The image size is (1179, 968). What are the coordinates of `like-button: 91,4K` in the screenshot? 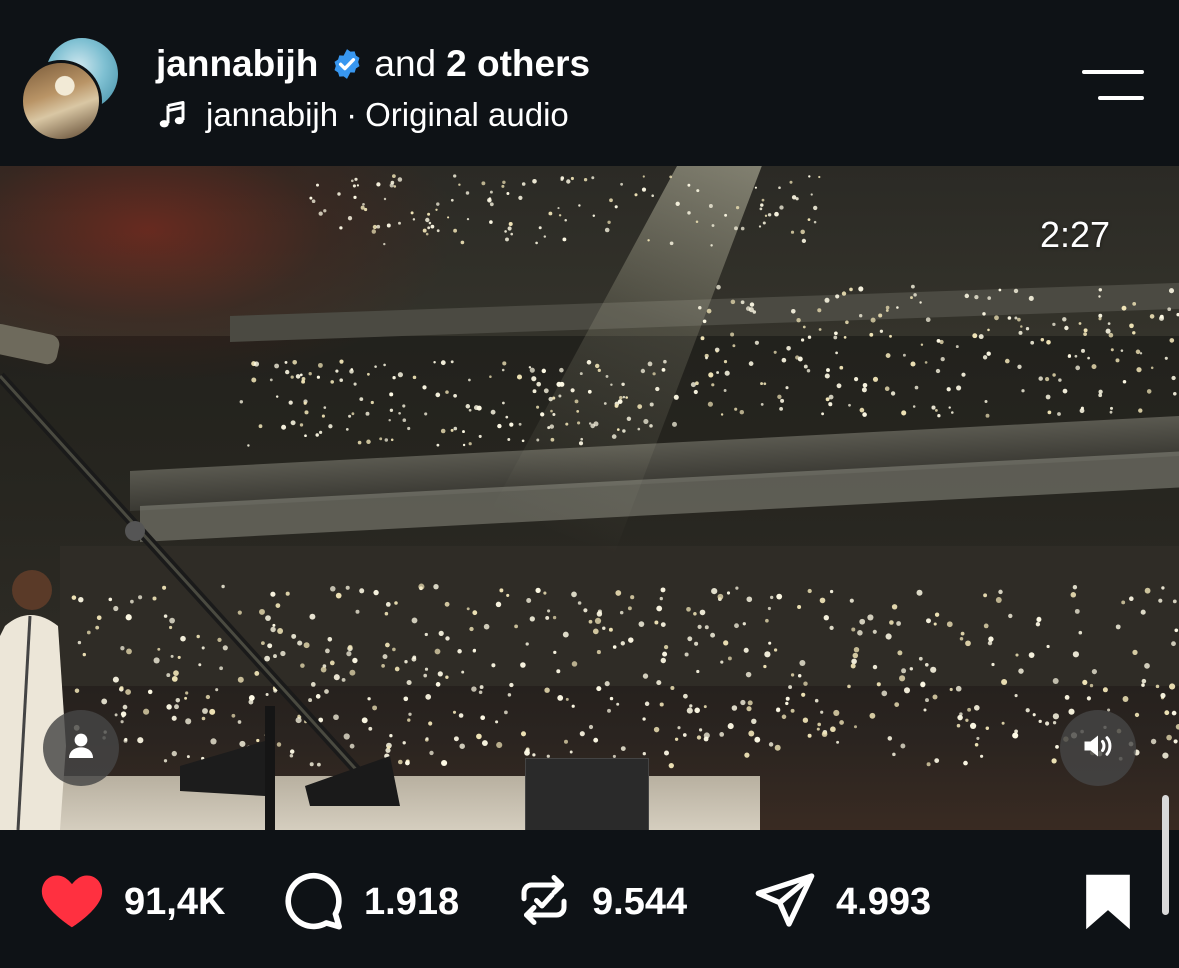 It's located at (131, 902).